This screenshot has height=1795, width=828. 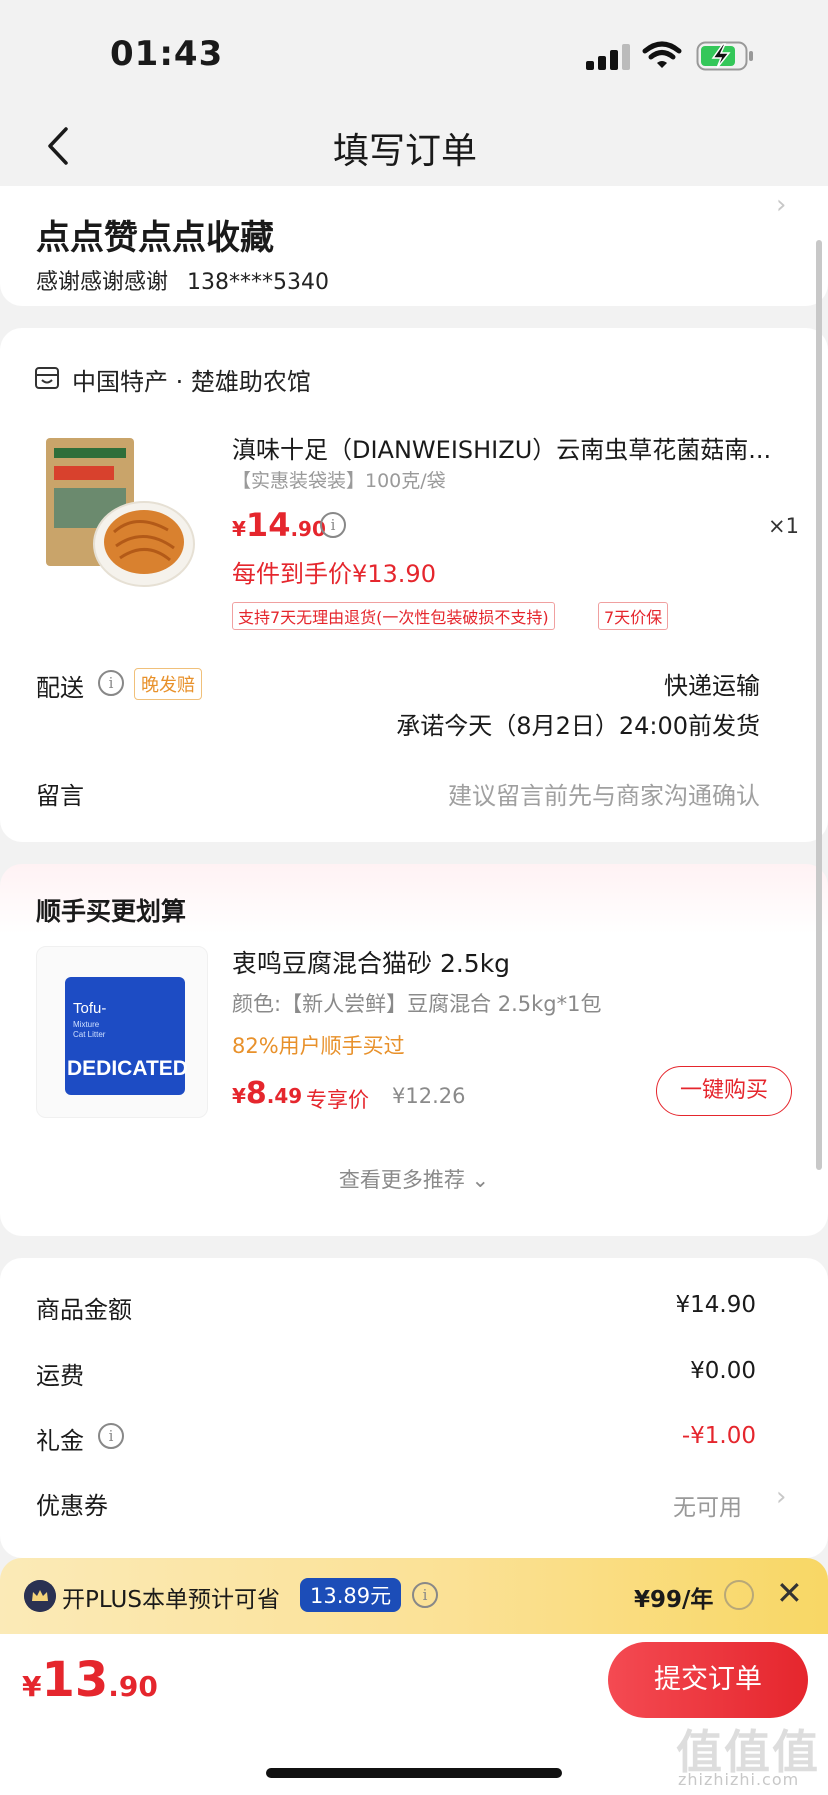 What do you see at coordinates (819, 705) in the screenshot?
I see `scrollbar` at bounding box center [819, 705].